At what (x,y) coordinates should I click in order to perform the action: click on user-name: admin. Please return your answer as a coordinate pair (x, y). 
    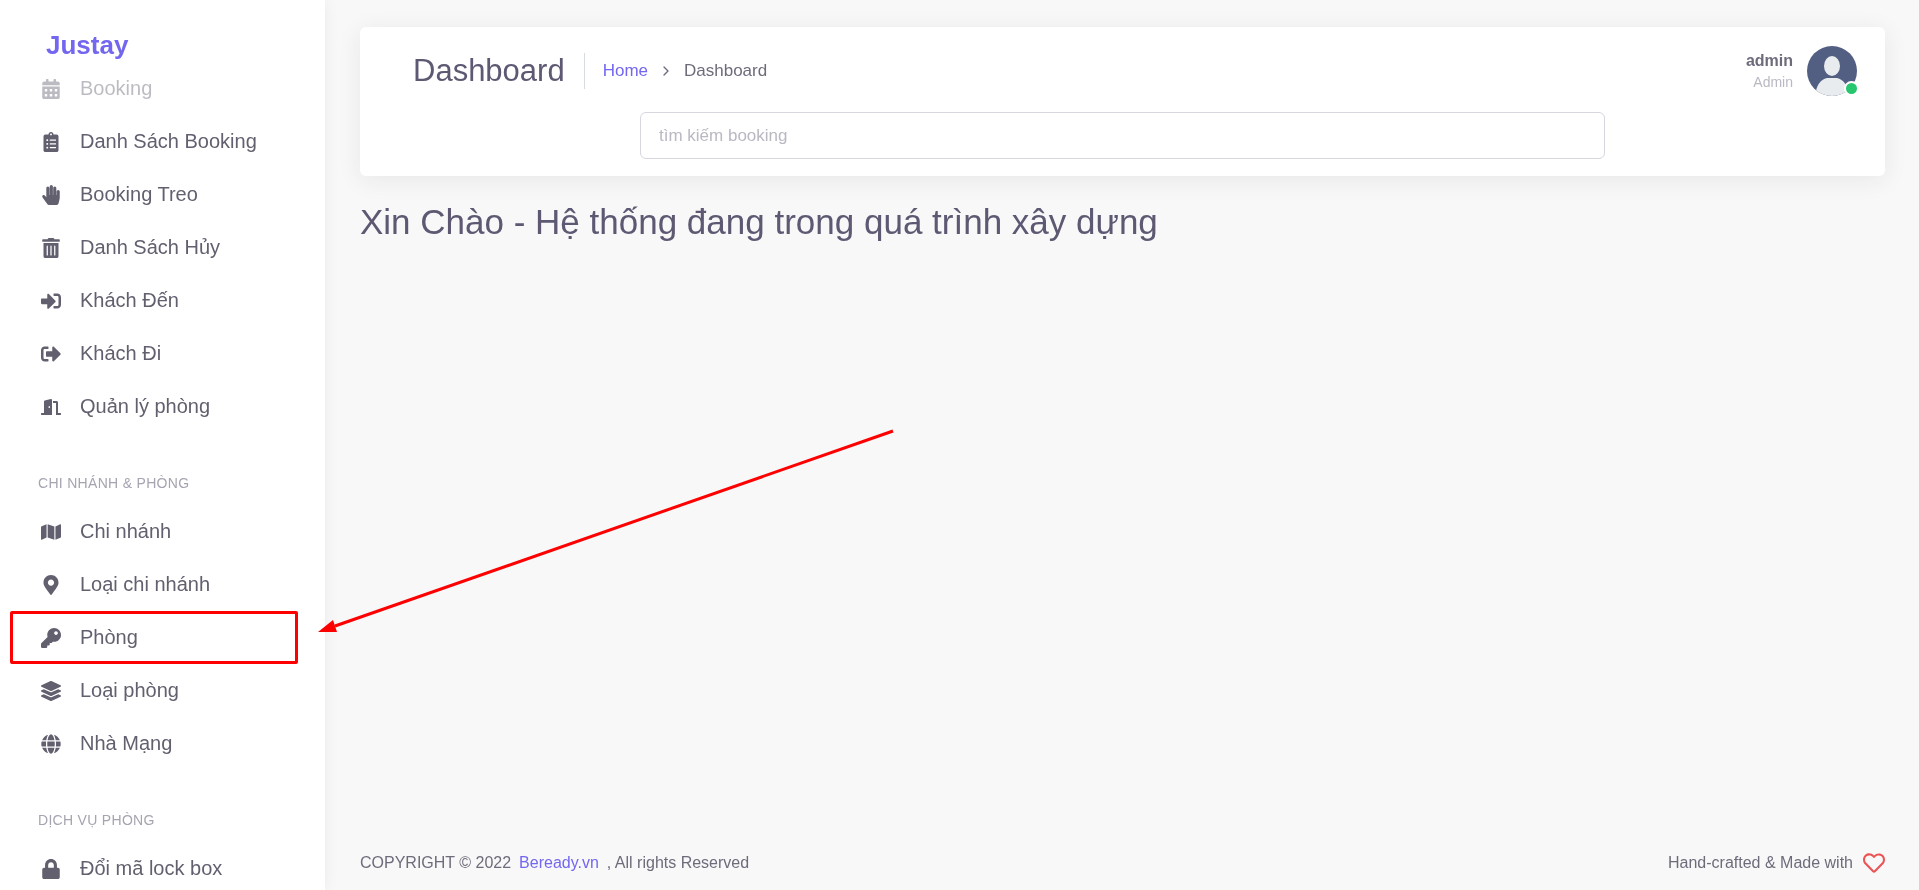
    Looking at the image, I should click on (1769, 61).